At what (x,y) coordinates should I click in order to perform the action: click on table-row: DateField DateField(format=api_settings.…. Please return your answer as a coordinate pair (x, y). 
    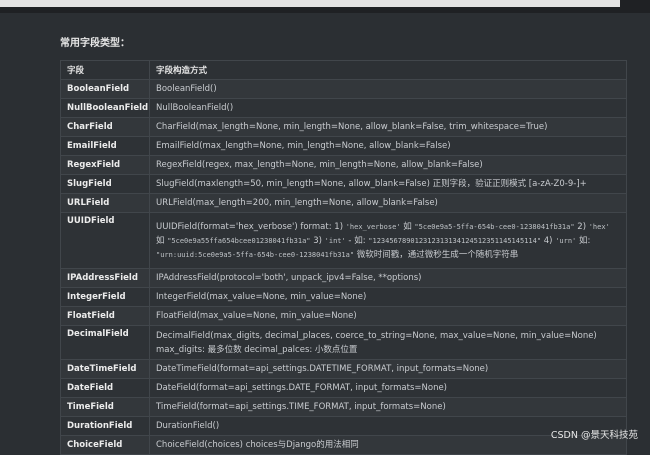
    Looking at the image, I should click on (343, 388).